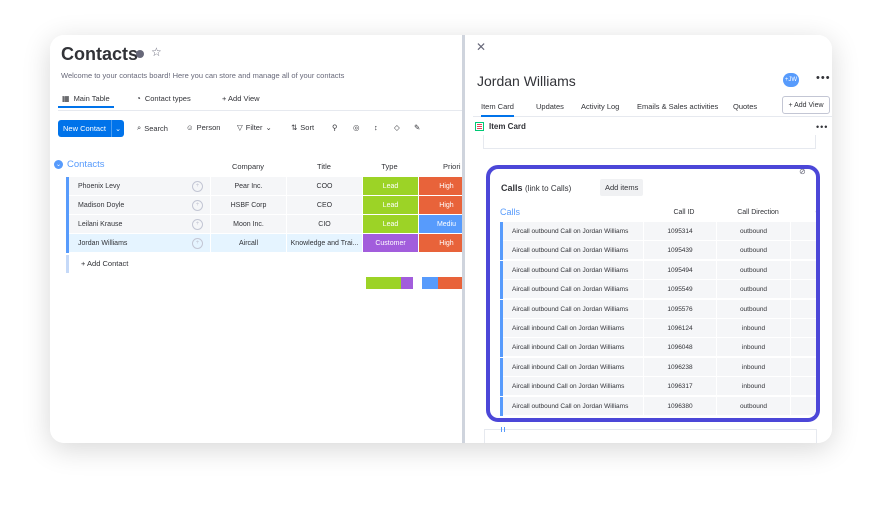  Describe the element at coordinates (140, 54) in the screenshot. I see `info-icon` at that location.